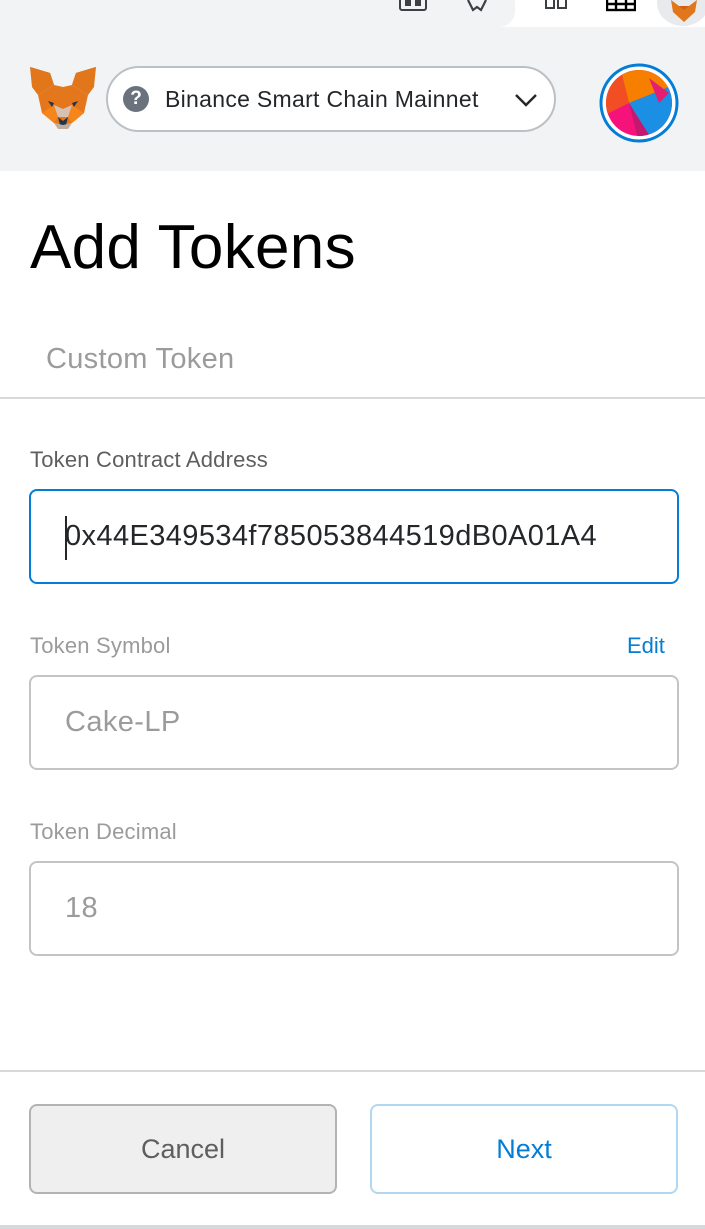 The width and height of the screenshot is (705, 1229). I want to click on token-symbol-edit-link: Edit, so click(646, 646).